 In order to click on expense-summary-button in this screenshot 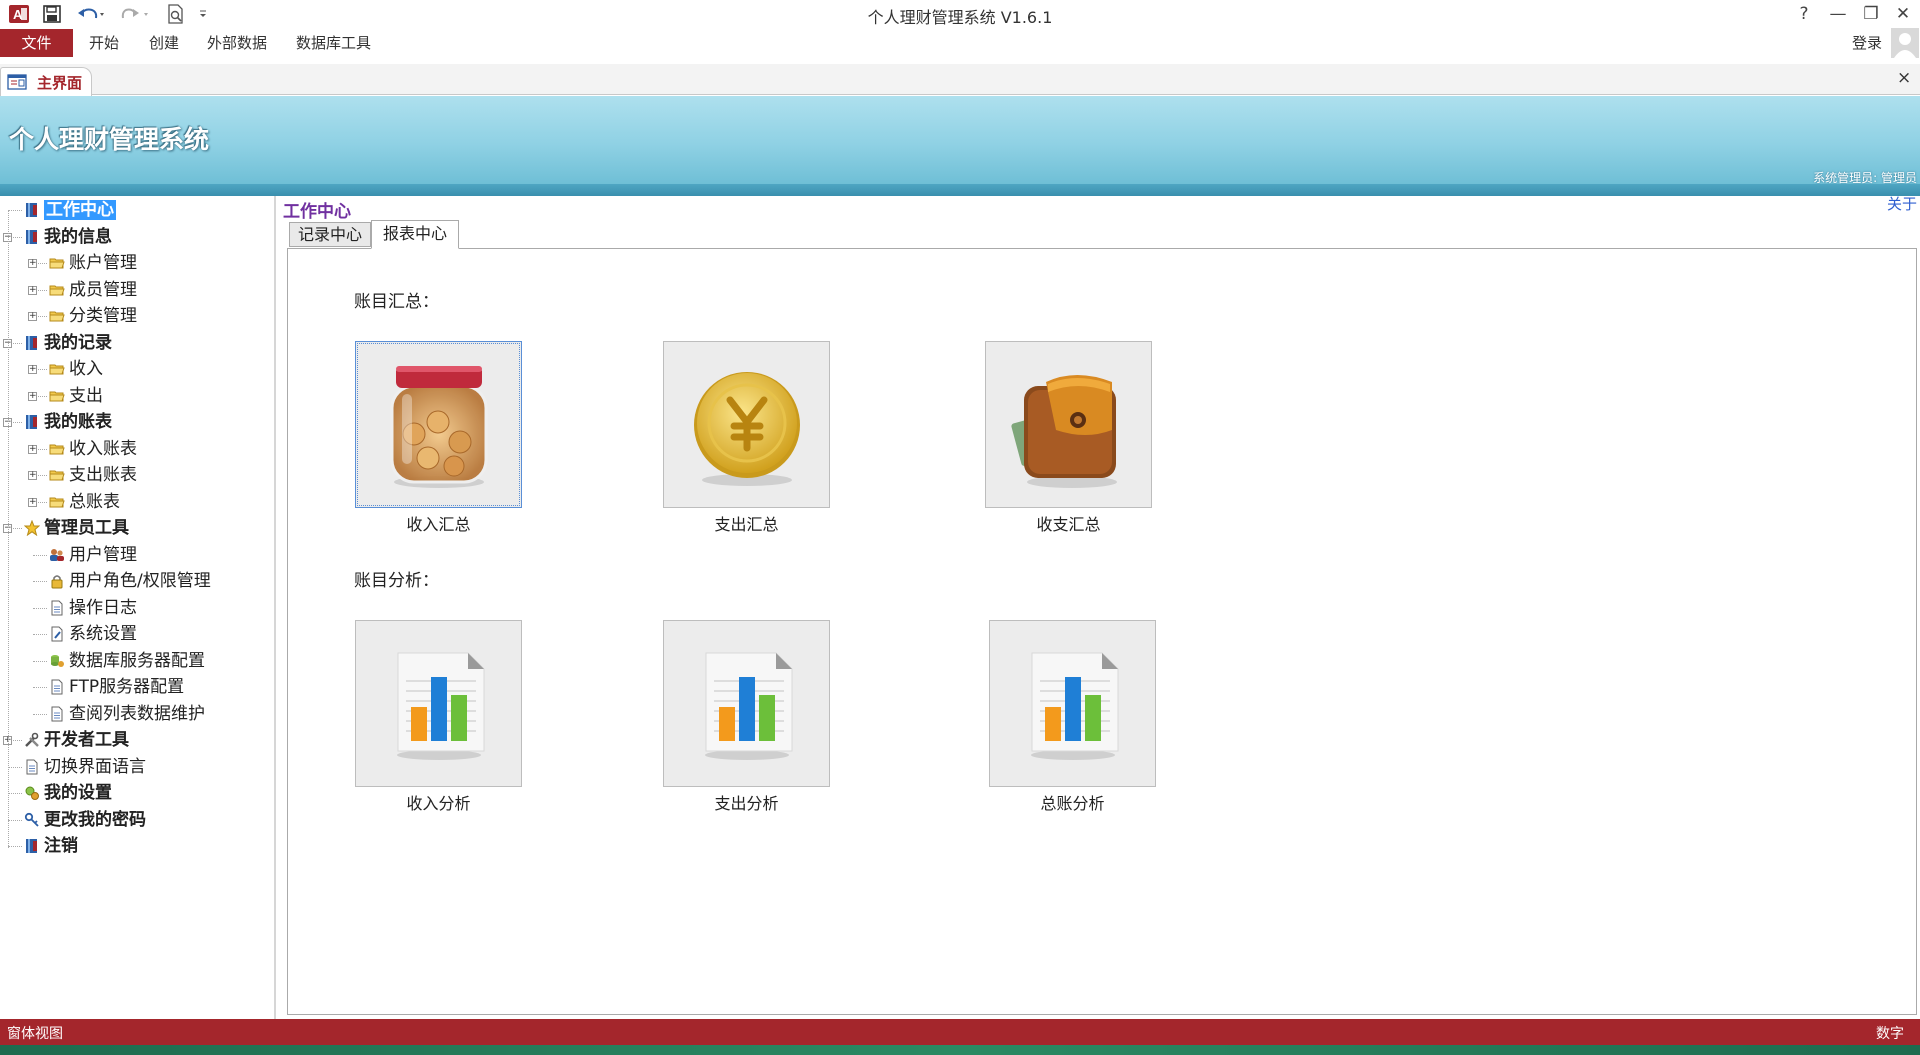, I will do `click(746, 424)`.